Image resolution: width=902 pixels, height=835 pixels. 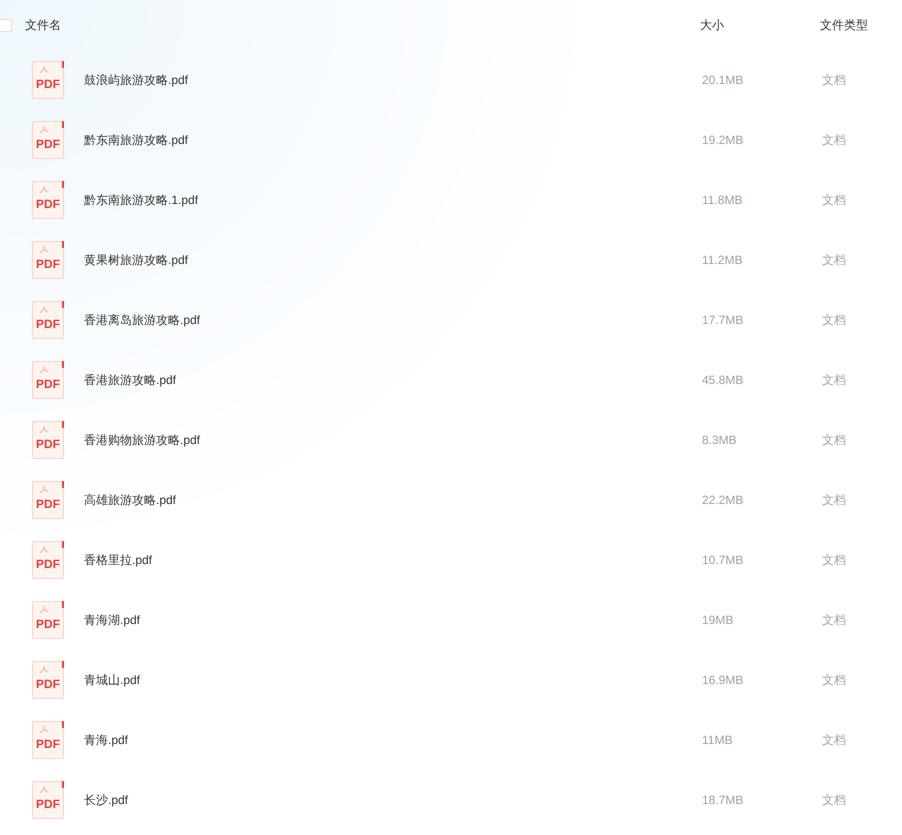 What do you see at coordinates (393, 80) in the screenshot?
I see `file-name: 鼓浪屿旅游攻略.pdf` at bounding box center [393, 80].